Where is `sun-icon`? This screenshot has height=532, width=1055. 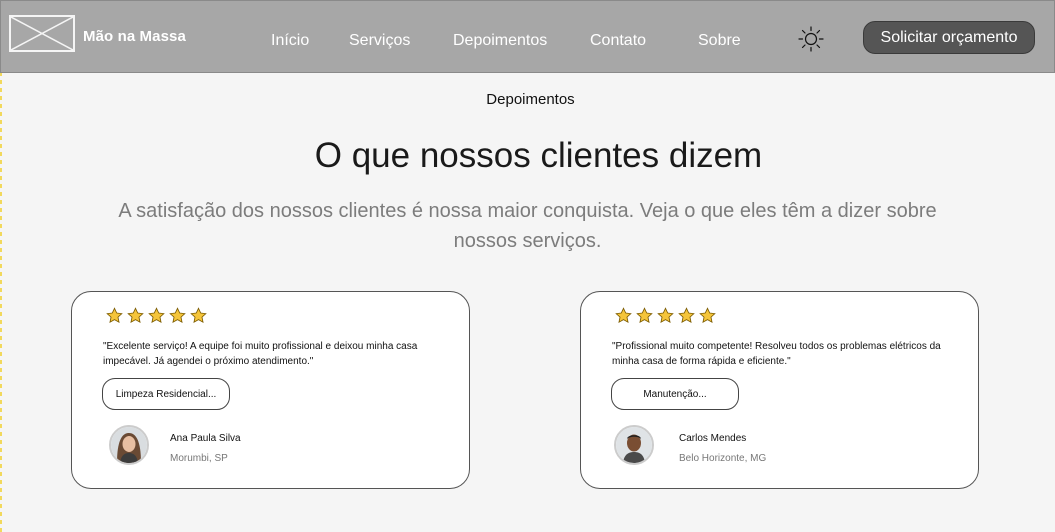 sun-icon is located at coordinates (811, 39).